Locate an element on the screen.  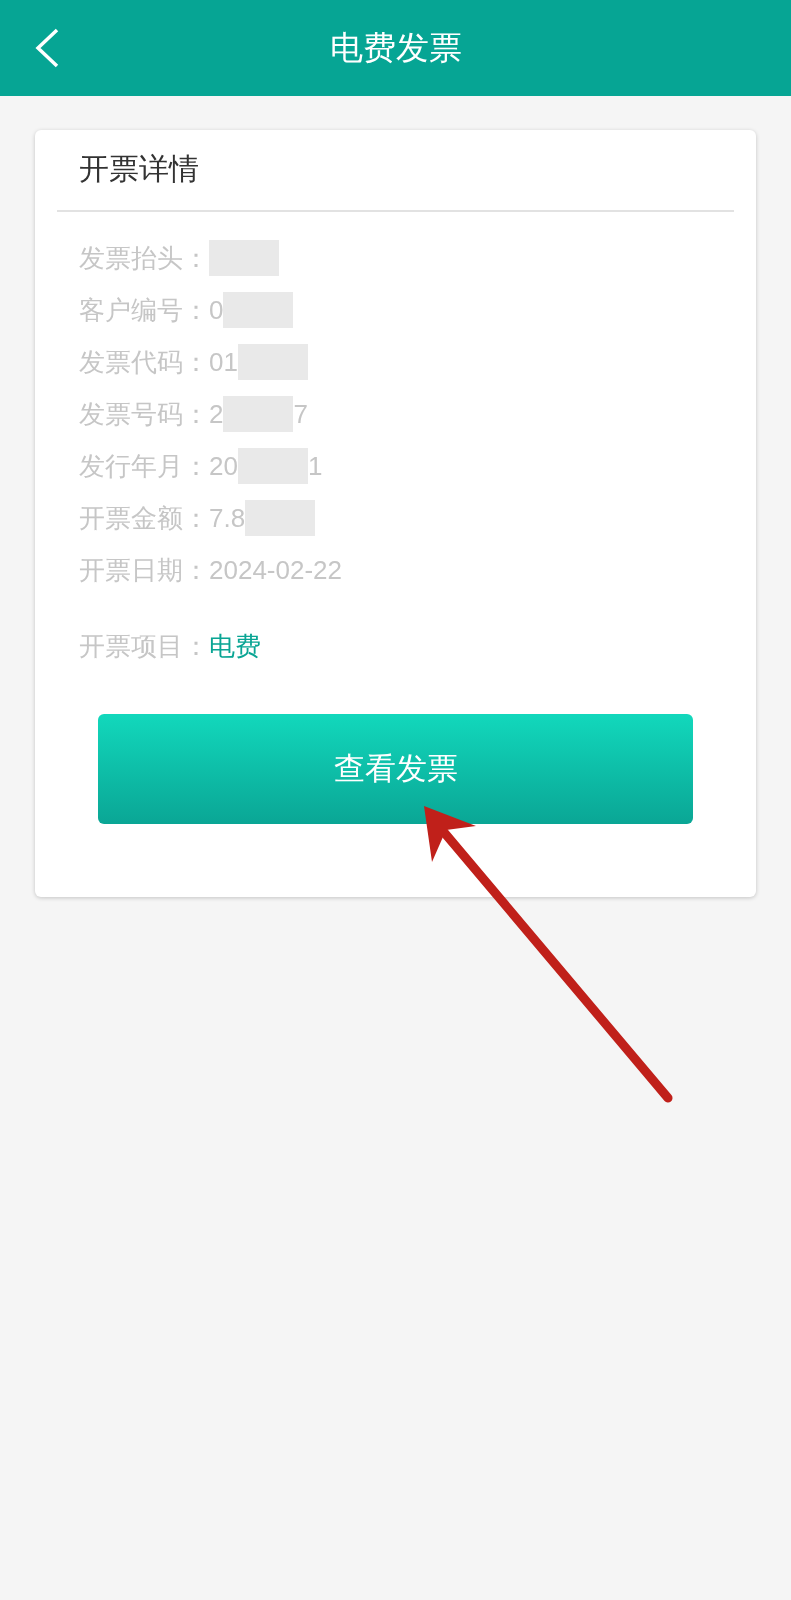
card-title: 开票详情 is located at coordinates (139, 169).